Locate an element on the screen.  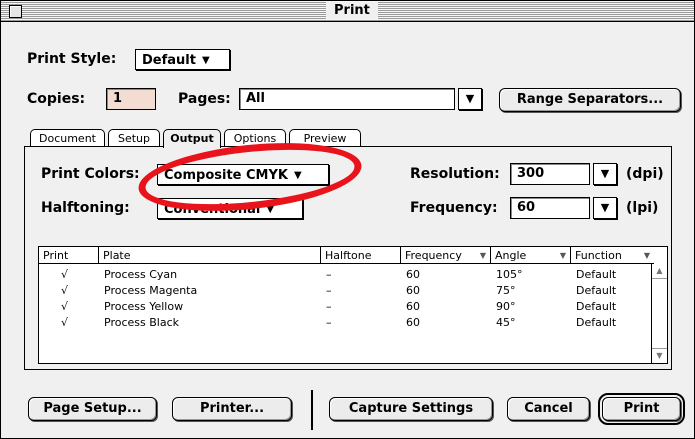
pages-label: Pages: is located at coordinates (204, 99).